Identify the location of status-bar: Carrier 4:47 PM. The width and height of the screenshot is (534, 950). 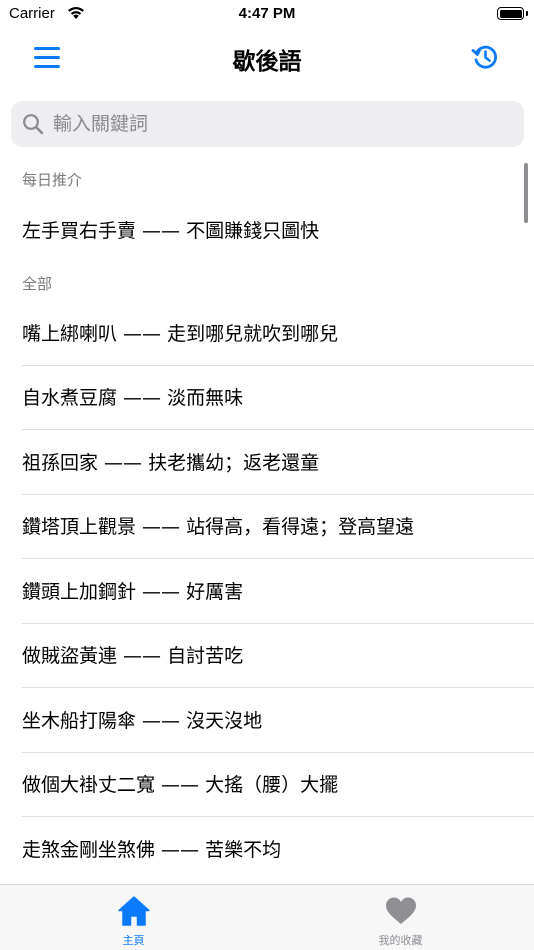
(267, 15).